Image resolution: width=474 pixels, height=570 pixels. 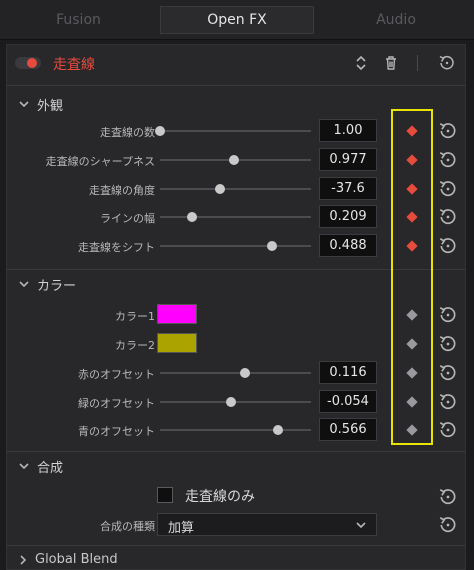 What do you see at coordinates (220, 497) in the screenshot?
I see `checkbox-label: 走査線のみ` at bounding box center [220, 497].